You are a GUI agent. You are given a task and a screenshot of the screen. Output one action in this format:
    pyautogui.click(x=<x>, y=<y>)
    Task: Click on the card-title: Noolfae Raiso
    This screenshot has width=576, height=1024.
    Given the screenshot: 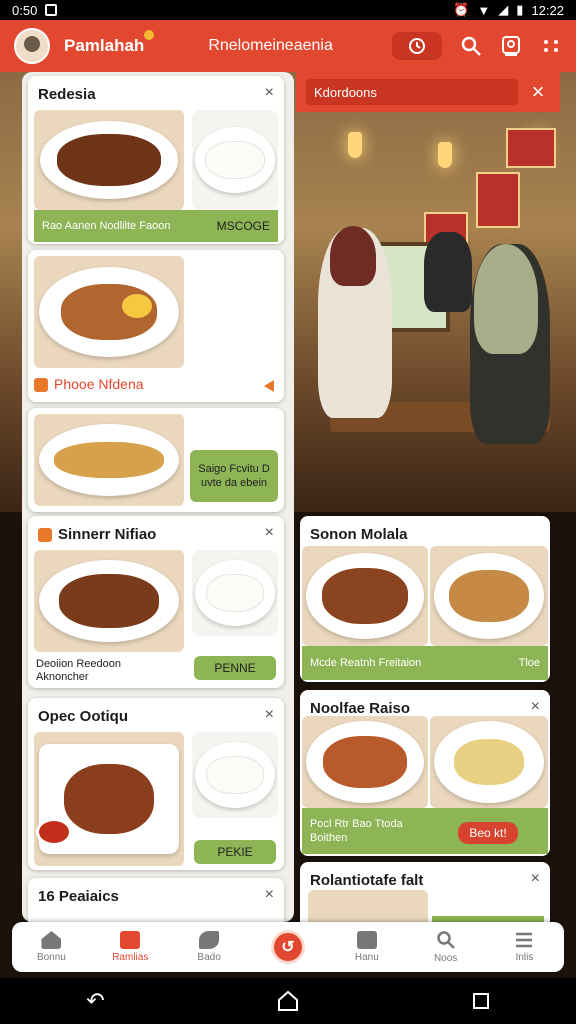 What is the action you would take?
    pyautogui.click(x=360, y=708)
    